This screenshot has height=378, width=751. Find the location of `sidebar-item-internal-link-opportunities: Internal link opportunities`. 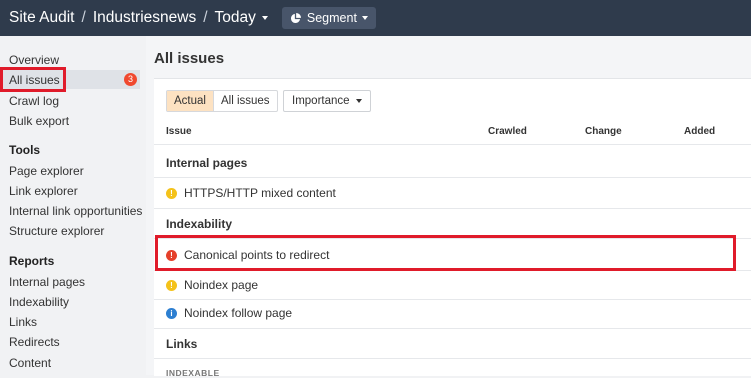

sidebar-item-internal-link-opportunities: Internal link opportunities is located at coordinates (75, 211).